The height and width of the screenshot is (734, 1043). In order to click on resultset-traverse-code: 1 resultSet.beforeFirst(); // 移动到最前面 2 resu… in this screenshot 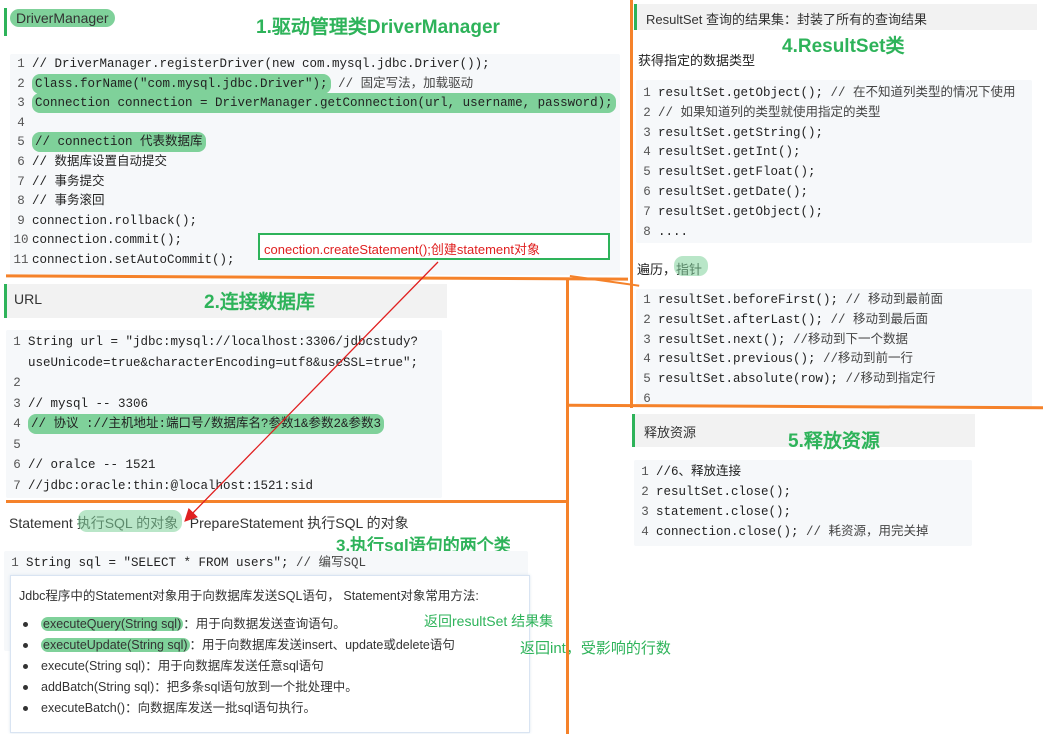, I will do `click(834, 348)`.